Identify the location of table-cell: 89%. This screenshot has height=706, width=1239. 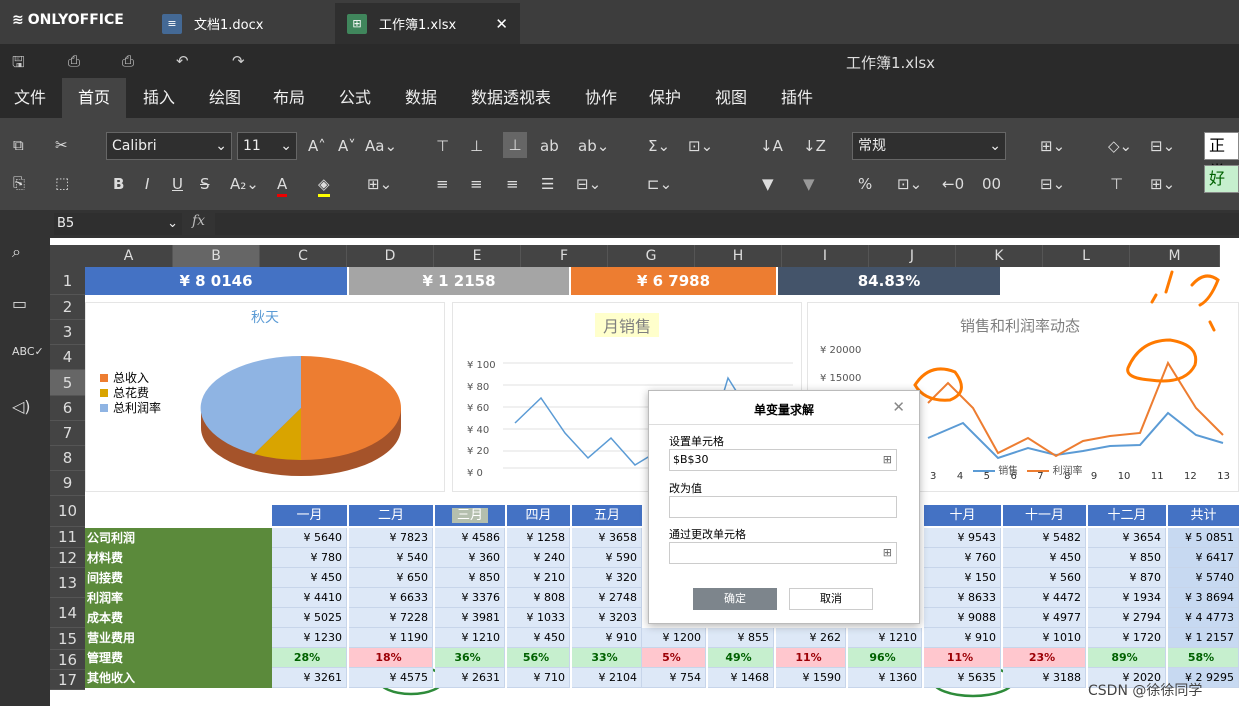
(1127, 658).